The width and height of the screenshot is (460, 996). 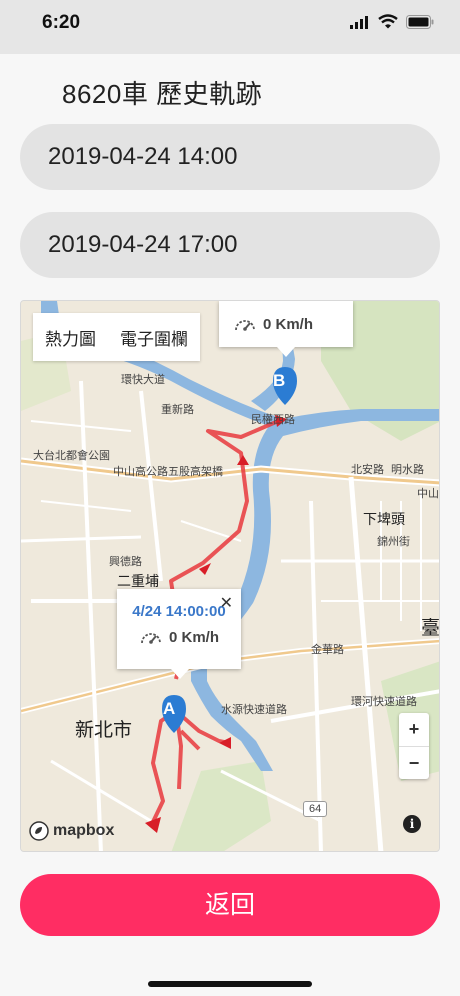 What do you see at coordinates (61, 22) in the screenshot?
I see `status-time: 6:20` at bounding box center [61, 22].